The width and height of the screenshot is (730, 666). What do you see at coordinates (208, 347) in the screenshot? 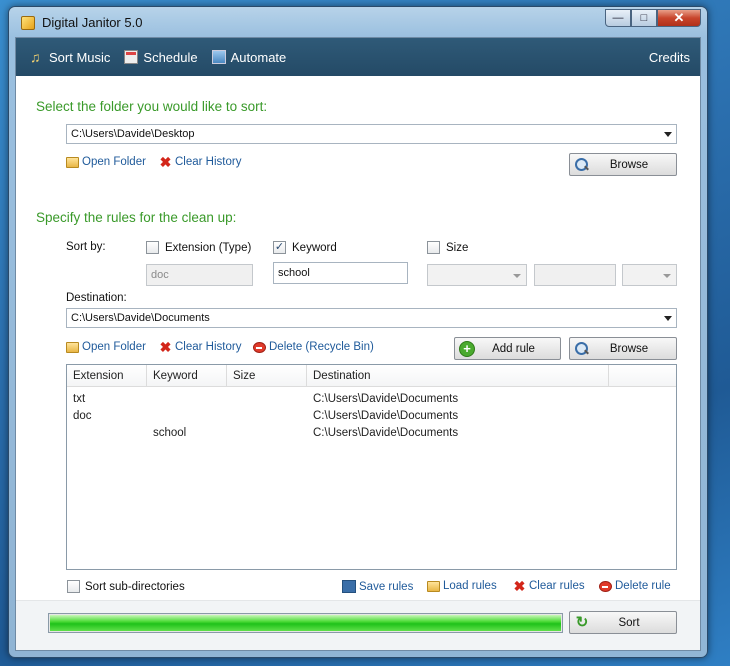
I see `dest-clear-history-label: Clear History` at bounding box center [208, 347].